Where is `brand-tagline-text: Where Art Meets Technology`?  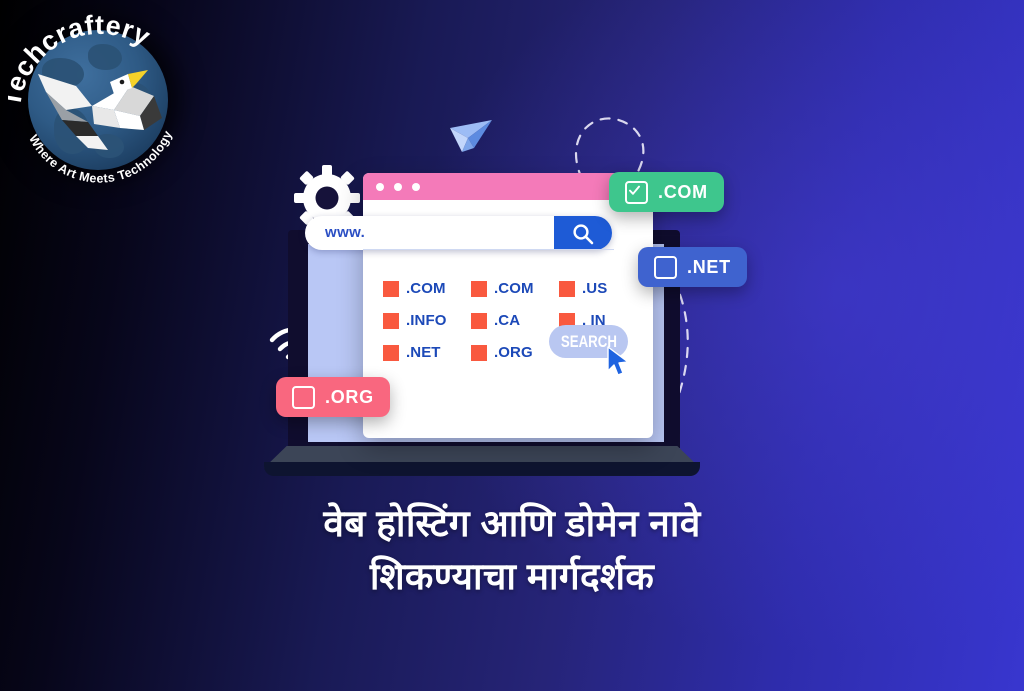
brand-tagline-text: Where Art Meets Technology is located at coordinates (100, 156).